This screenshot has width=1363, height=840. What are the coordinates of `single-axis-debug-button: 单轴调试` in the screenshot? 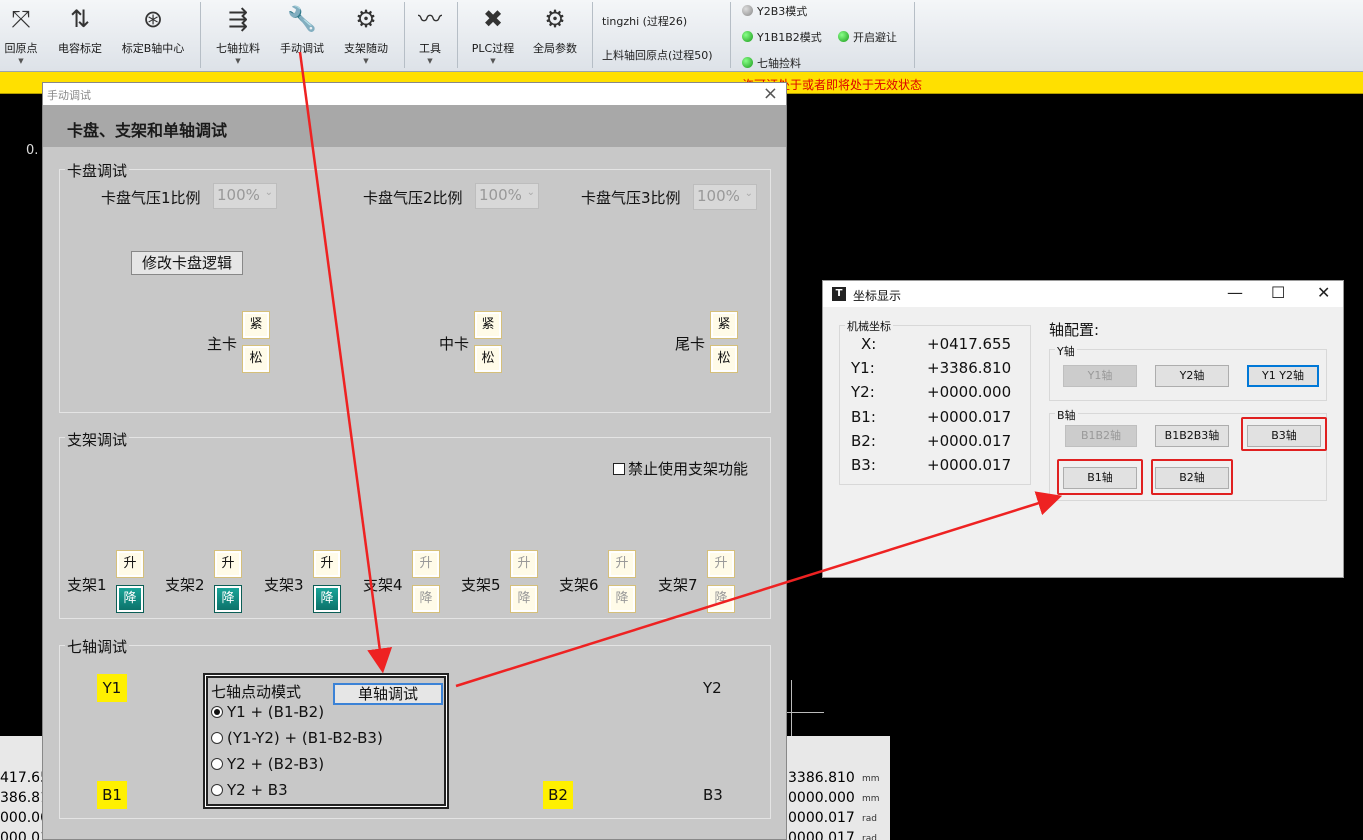 It's located at (388, 694).